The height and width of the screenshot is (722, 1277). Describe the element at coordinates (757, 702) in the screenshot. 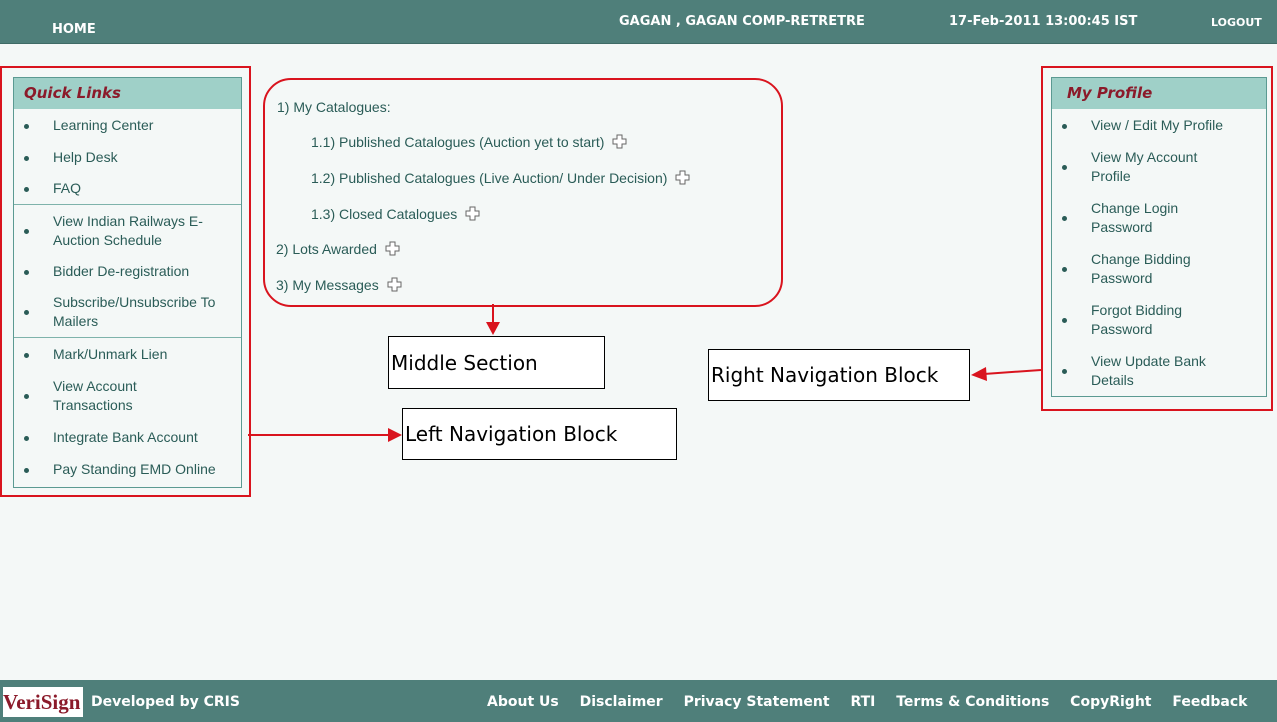

I see `footer-link-privacy: Privacy Statement` at that location.